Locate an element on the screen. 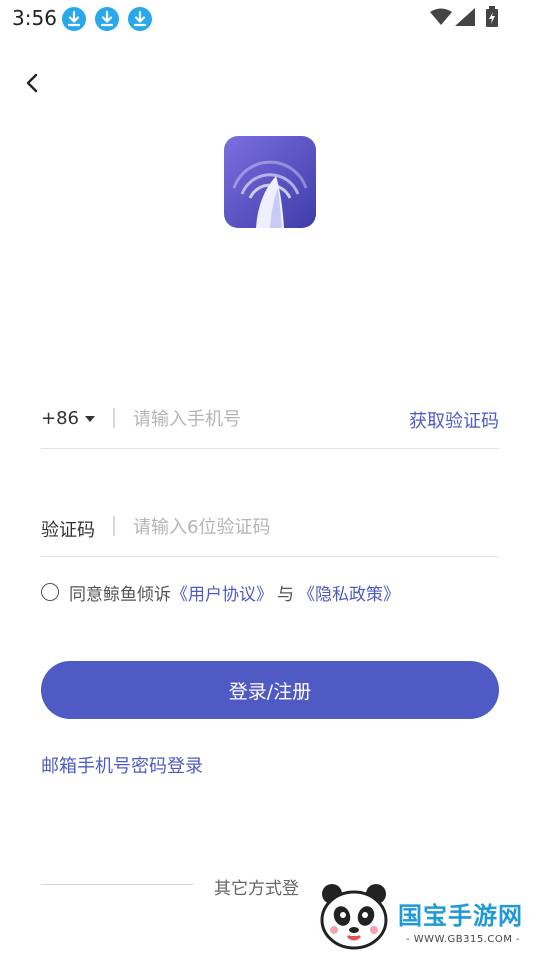 The width and height of the screenshot is (540, 960). privacy-policy-link: 《隐私政策》 is located at coordinates (349, 592).